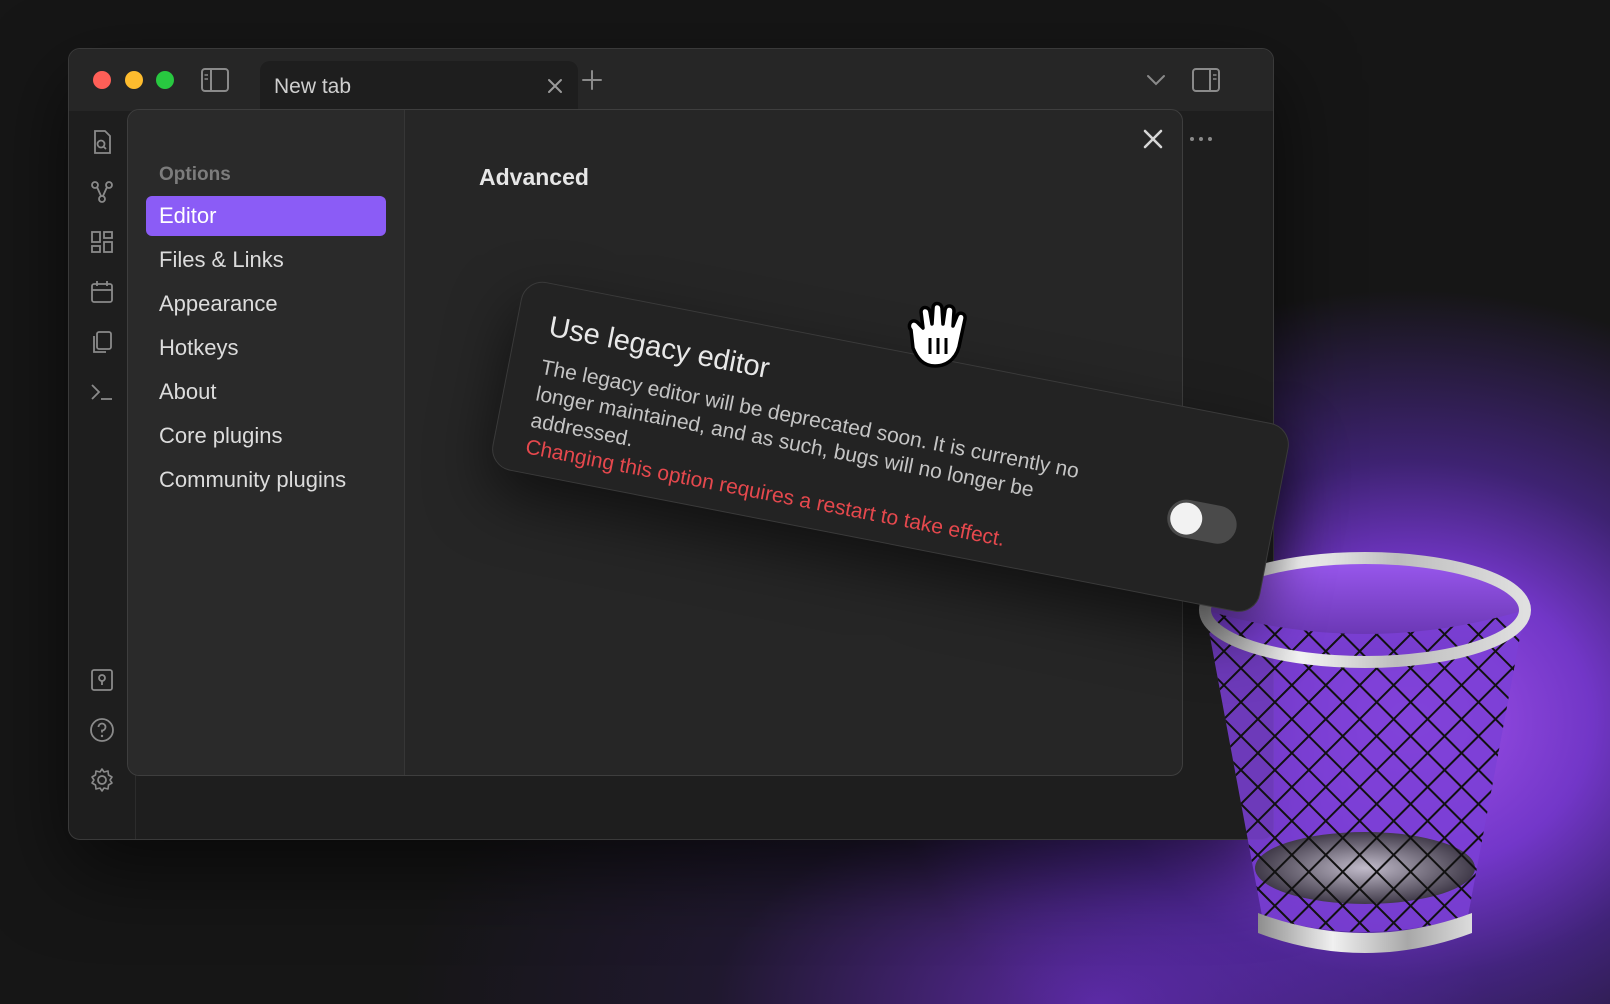 The image size is (1610, 1004). What do you see at coordinates (313, 86) in the screenshot?
I see `tab-title: New tab` at bounding box center [313, 86].